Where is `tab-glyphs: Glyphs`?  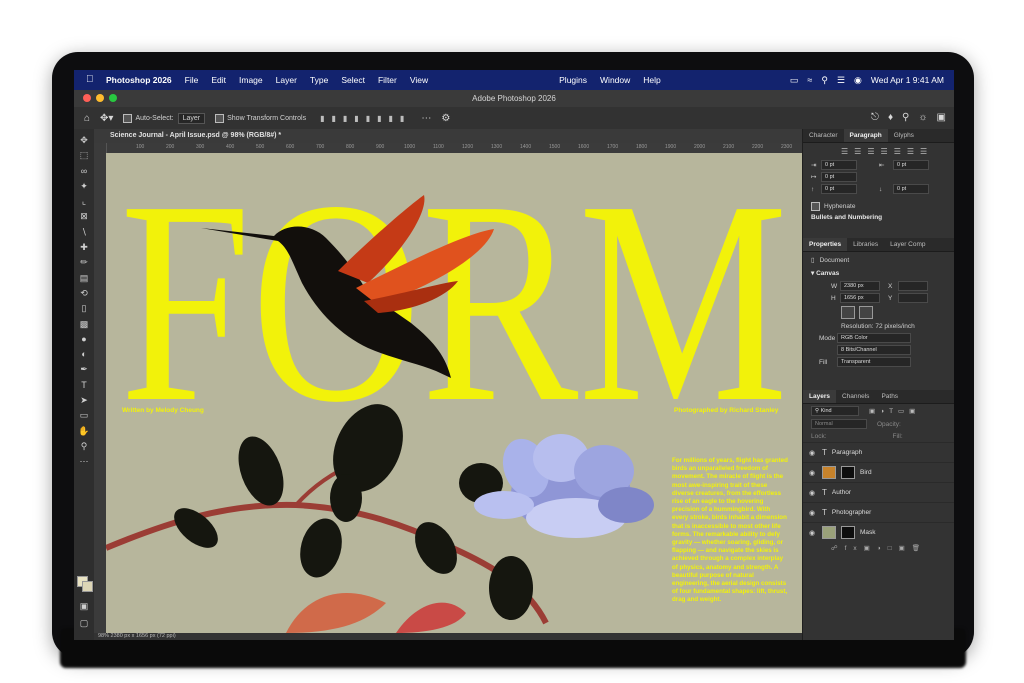
tab-glyphs: Glyphs is located at coordinates (904, 135).